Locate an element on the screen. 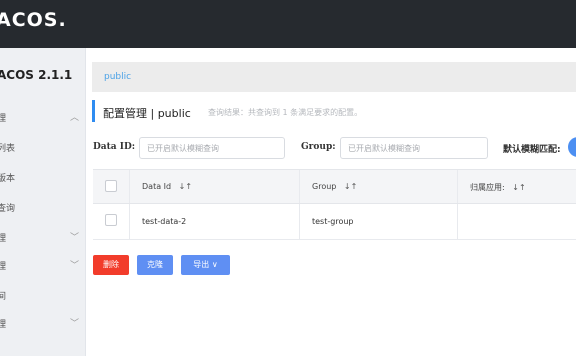 This screenshot has height=356, width=576. fuzzy-match-toggle is located at coordinates (572, 147).